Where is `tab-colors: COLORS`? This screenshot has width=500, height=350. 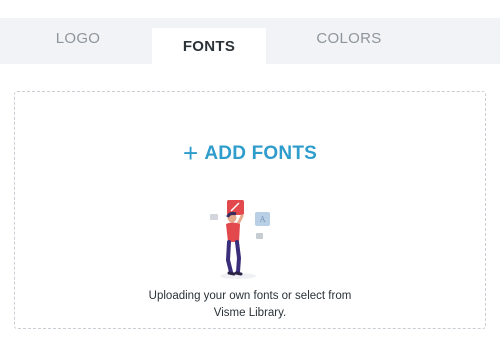
tab-colors: COLORS is located at coordinates (349, 38).